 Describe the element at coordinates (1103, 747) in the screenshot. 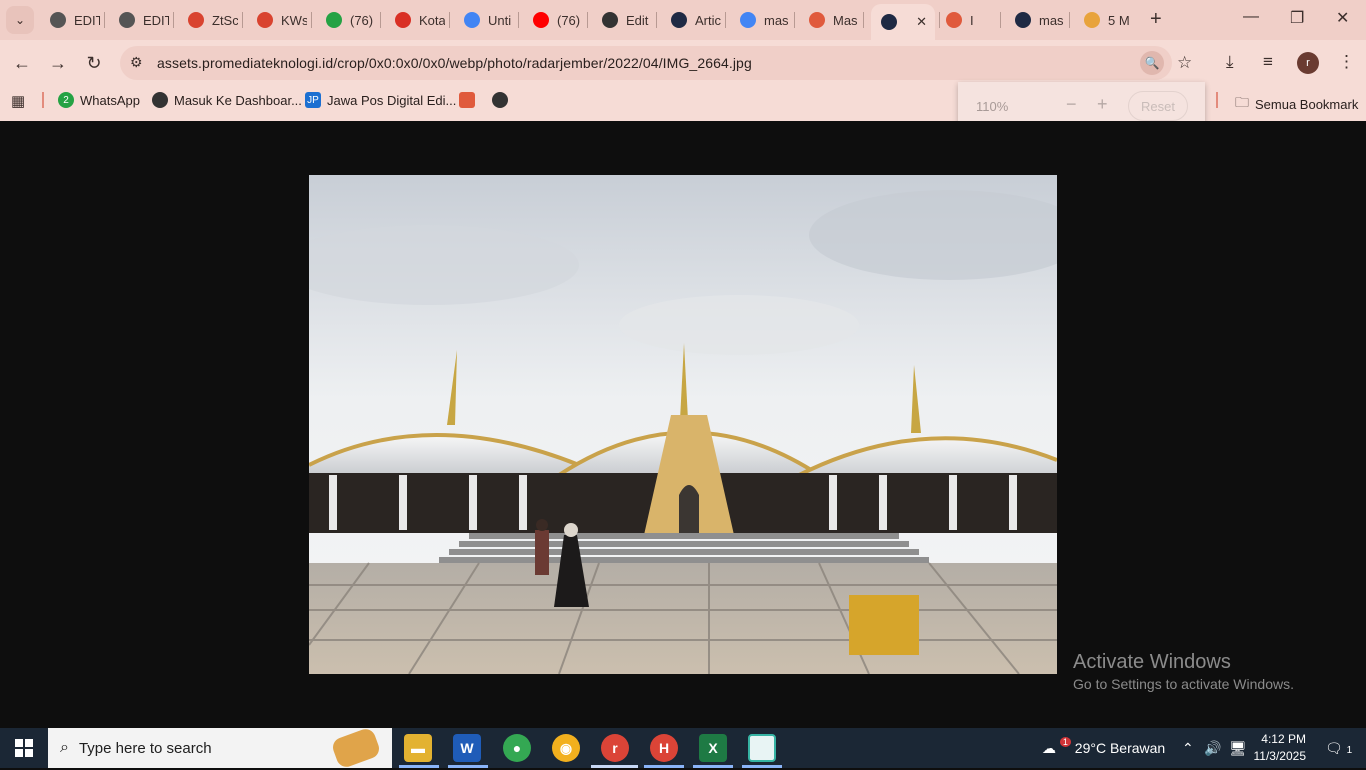

I see `weather-widget: ☁ 1 29°C Berawan` at that location.